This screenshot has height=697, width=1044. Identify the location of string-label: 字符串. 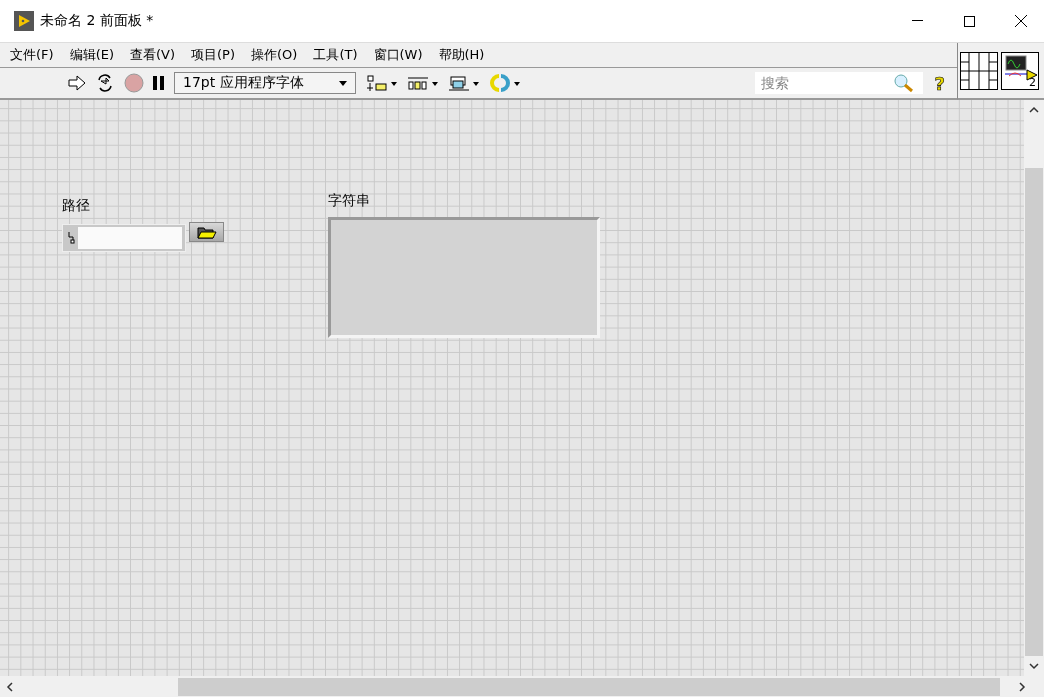
(349, 201).